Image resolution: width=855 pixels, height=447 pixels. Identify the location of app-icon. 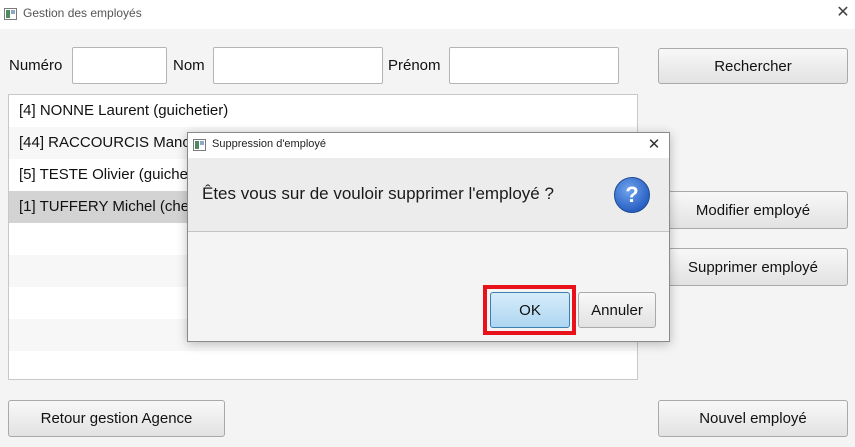
(10, 14).